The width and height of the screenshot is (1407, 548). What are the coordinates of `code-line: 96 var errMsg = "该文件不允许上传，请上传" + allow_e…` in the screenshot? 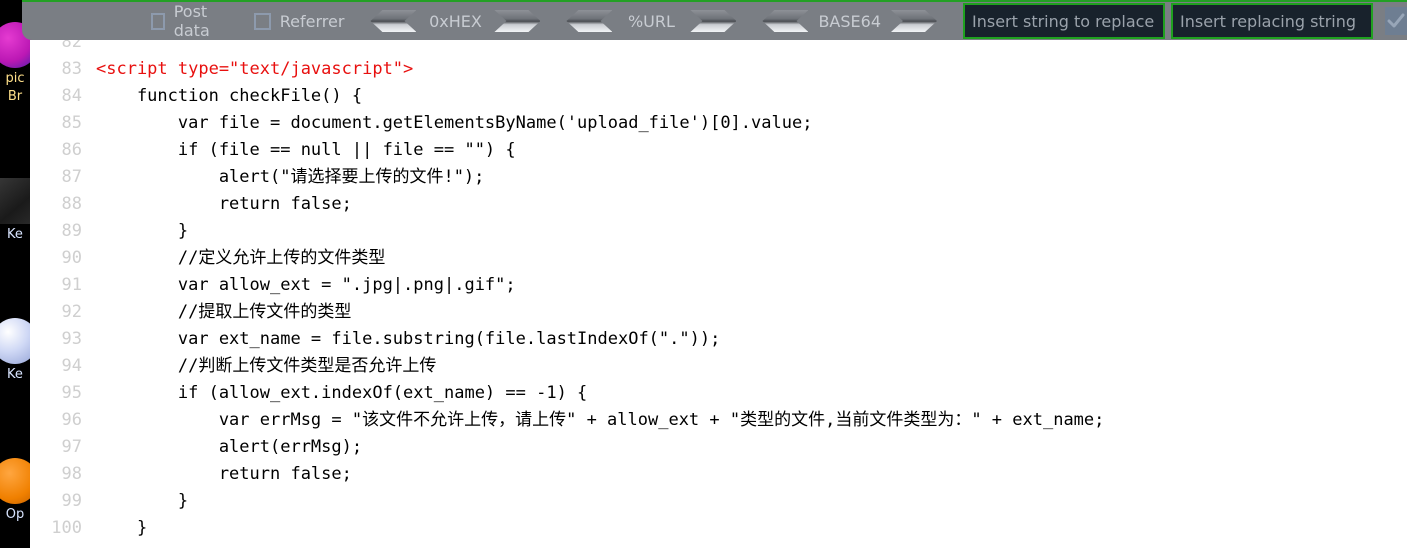 It's located at (718, 420).